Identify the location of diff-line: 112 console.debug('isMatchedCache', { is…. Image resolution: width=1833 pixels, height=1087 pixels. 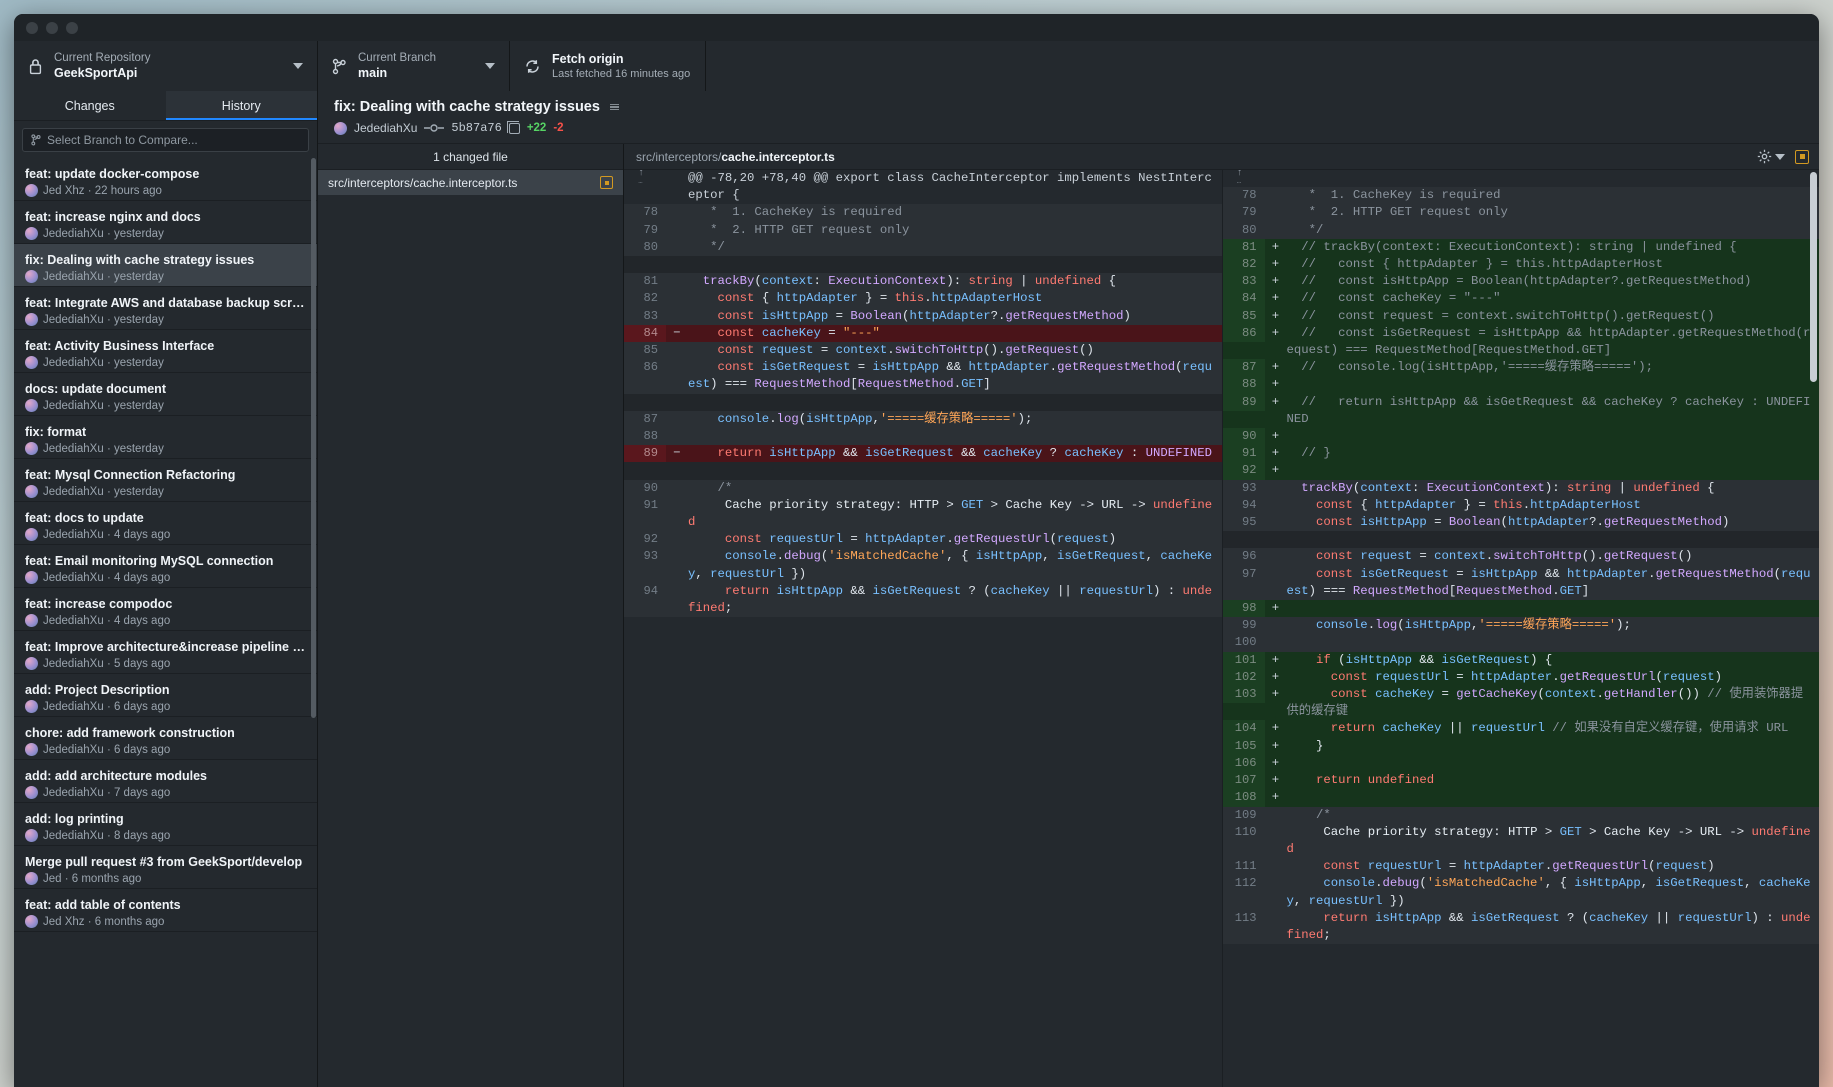
(1520, 892).